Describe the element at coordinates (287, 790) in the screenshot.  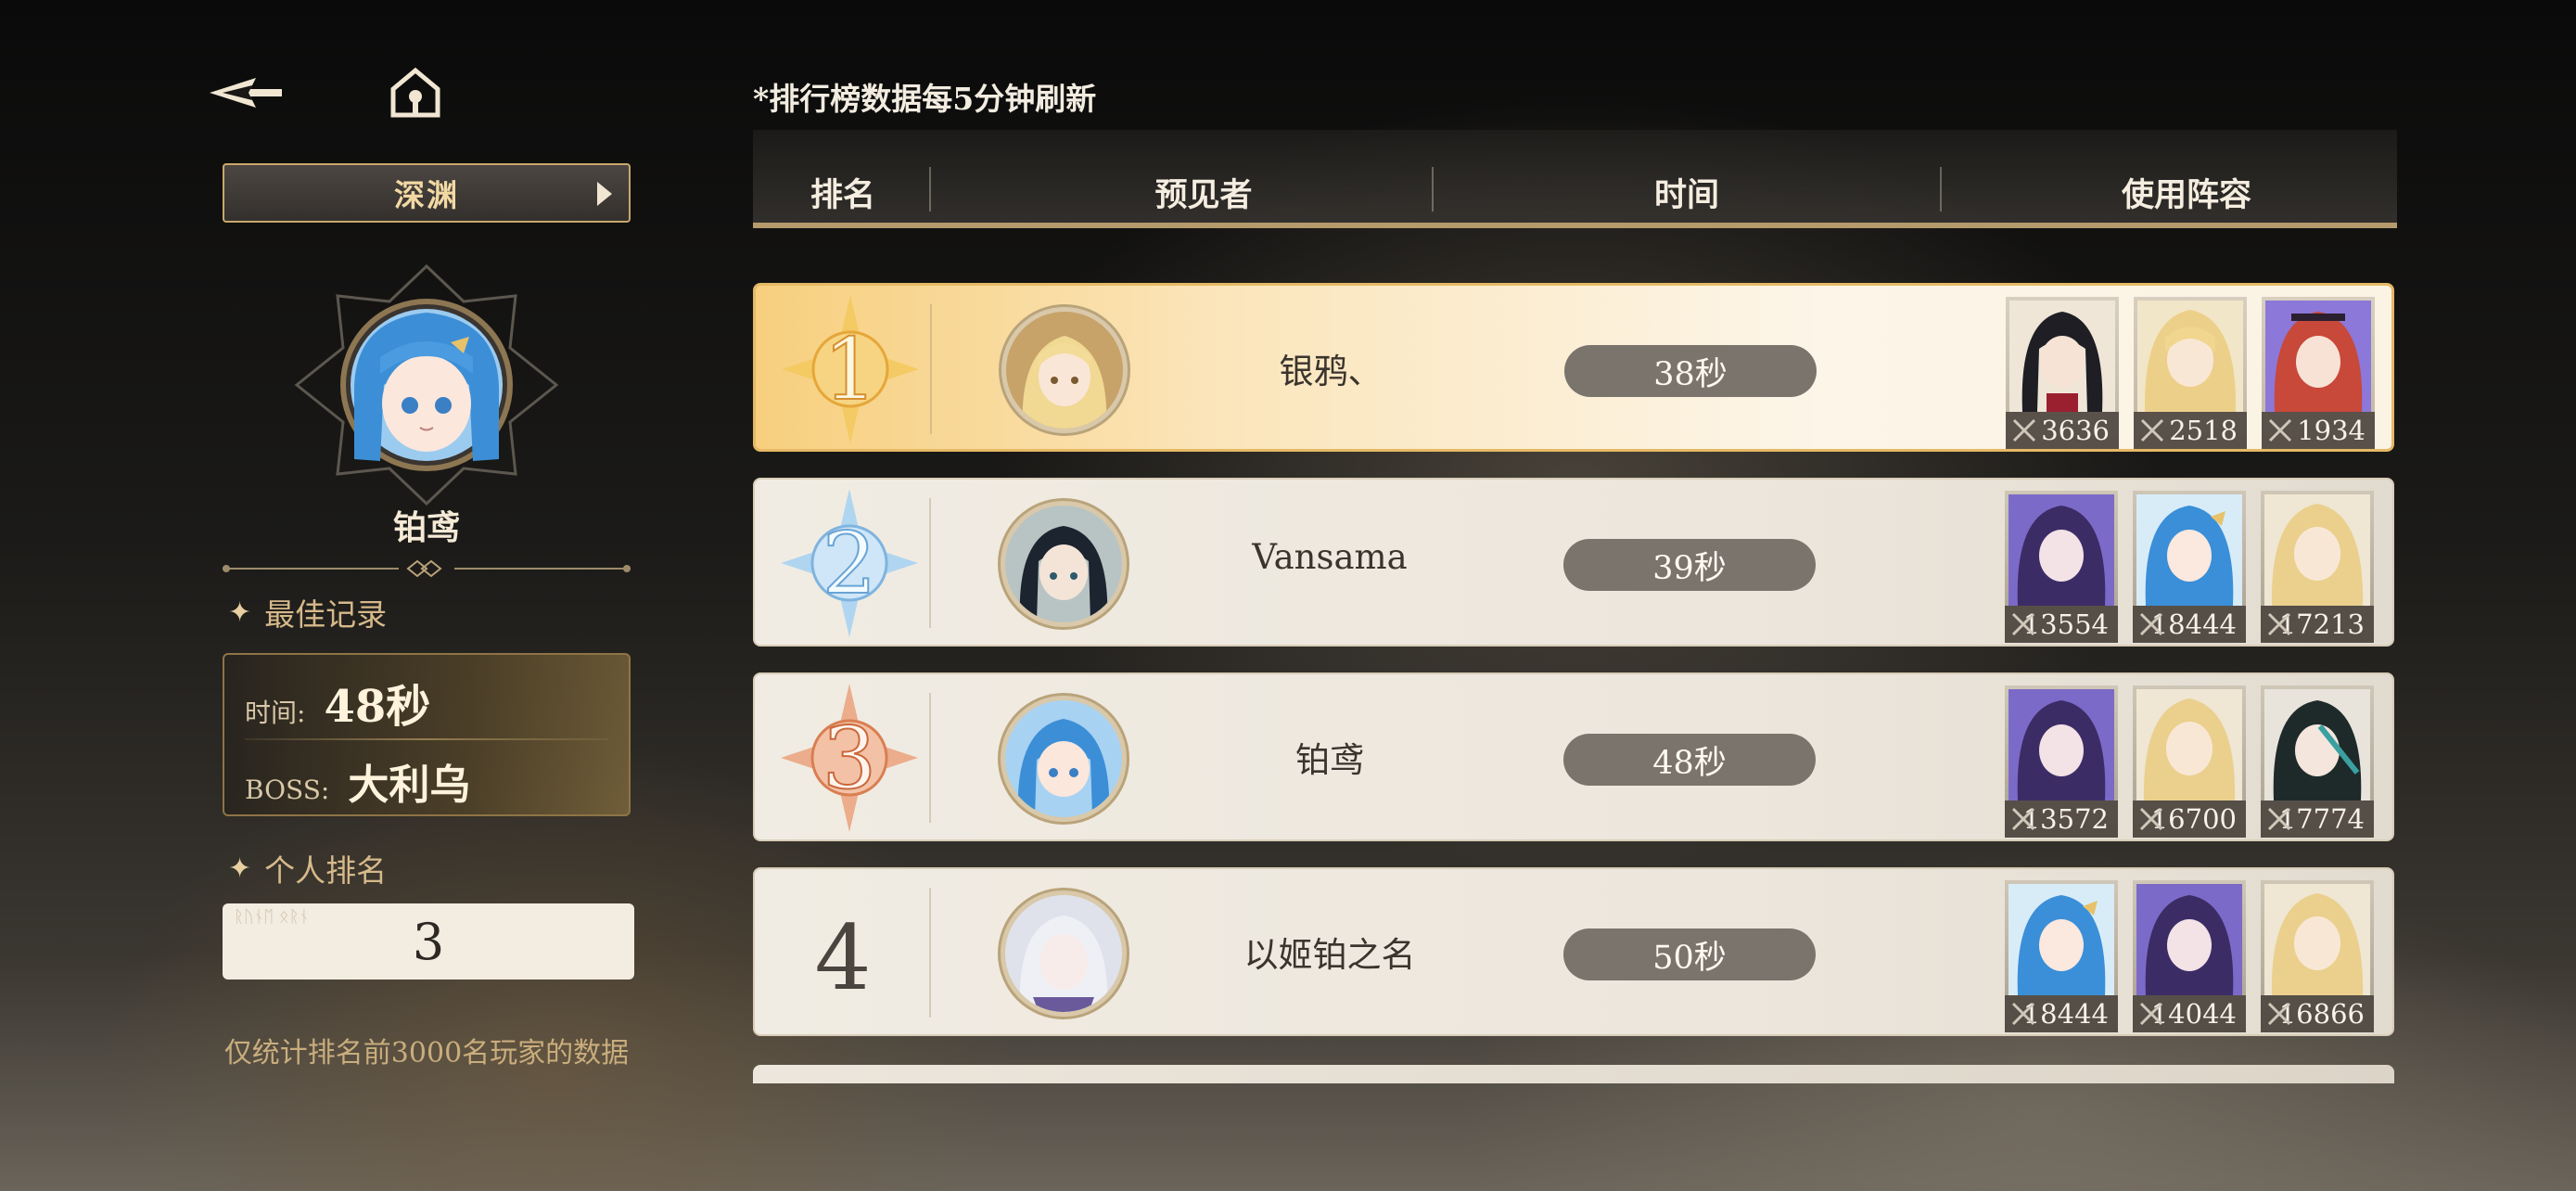
I see `boss-label: BOSS:` at that location.